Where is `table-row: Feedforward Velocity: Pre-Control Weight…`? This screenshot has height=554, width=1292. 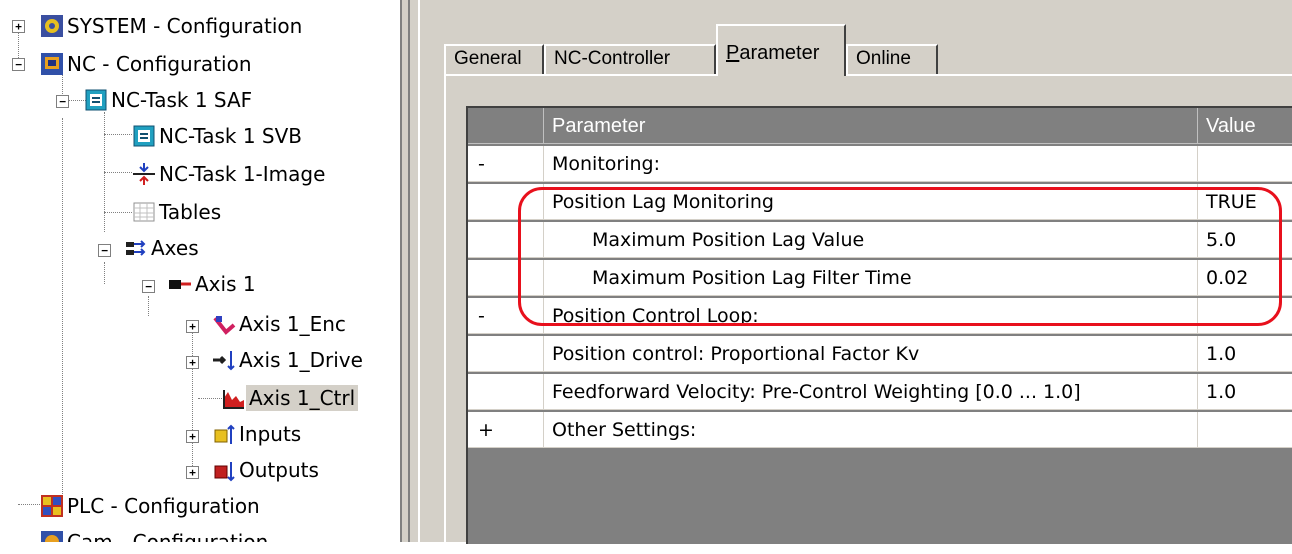
table-row: Feedforward Velocity: Pre-Control Weight… is located at coordinates (880, 392).